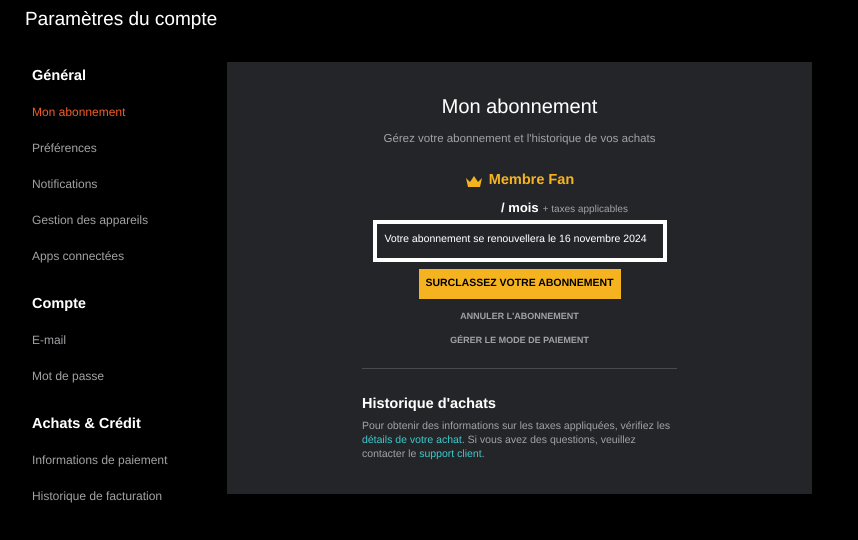 This screenshot has height=540, width=858. I want to click on sidebar-item: Gestion des appareils, so click(127, 220).